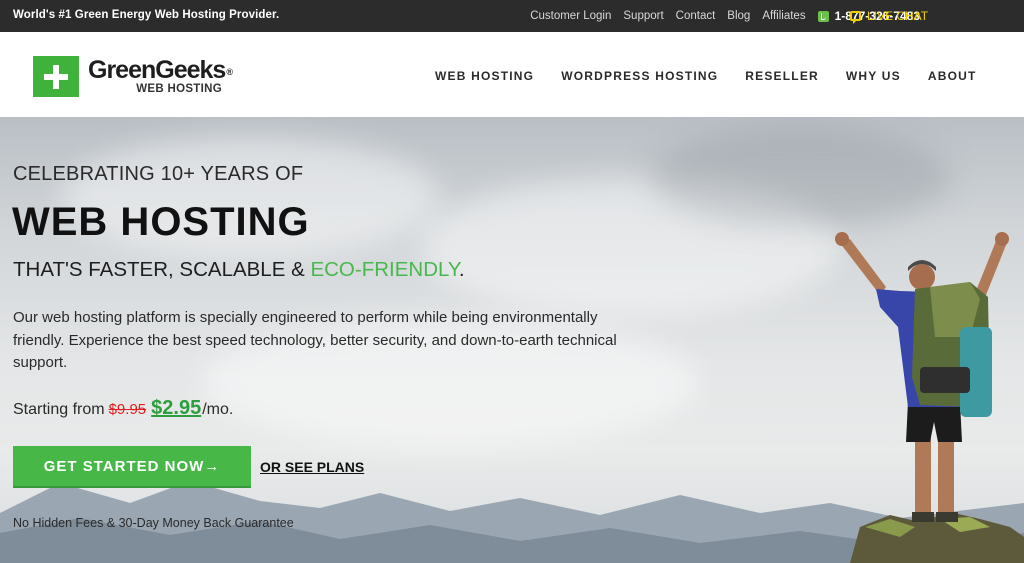 The height and width of the screenshot is (563, 1024). I want to click on contact-link: Contact, so click(696, 16).